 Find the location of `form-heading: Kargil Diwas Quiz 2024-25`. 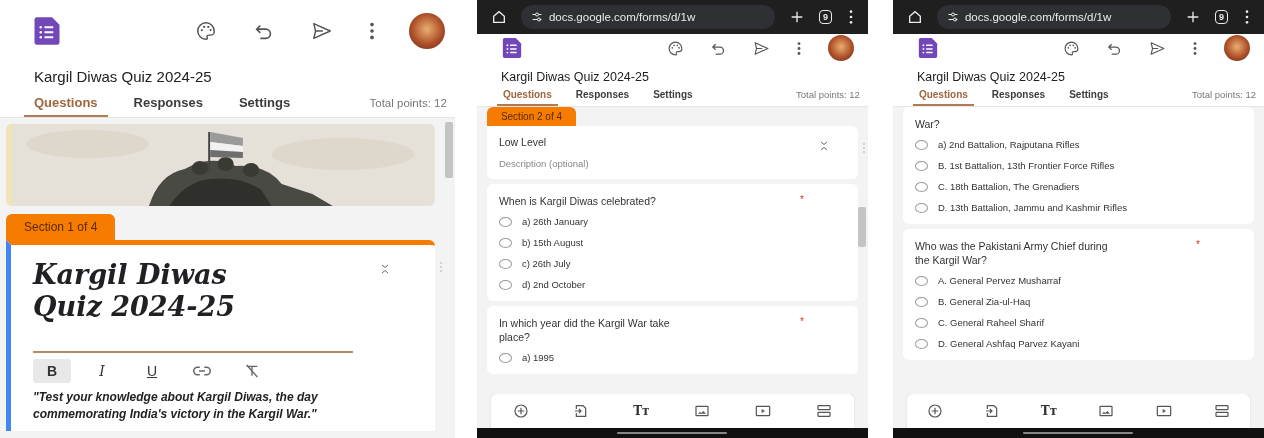

form-heading: Kargil Diwas Quiz 2024-25 is located at coordinates (168, 291).